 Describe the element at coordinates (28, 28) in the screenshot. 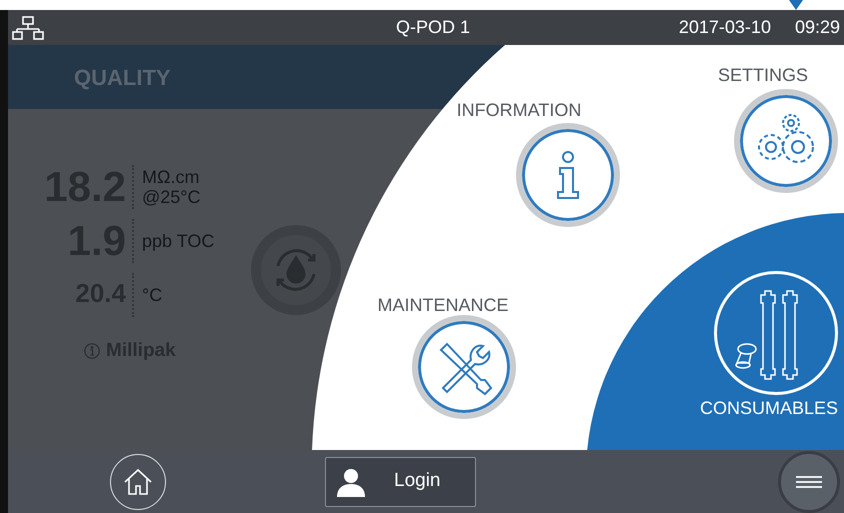

I see `network-icon` at that location.